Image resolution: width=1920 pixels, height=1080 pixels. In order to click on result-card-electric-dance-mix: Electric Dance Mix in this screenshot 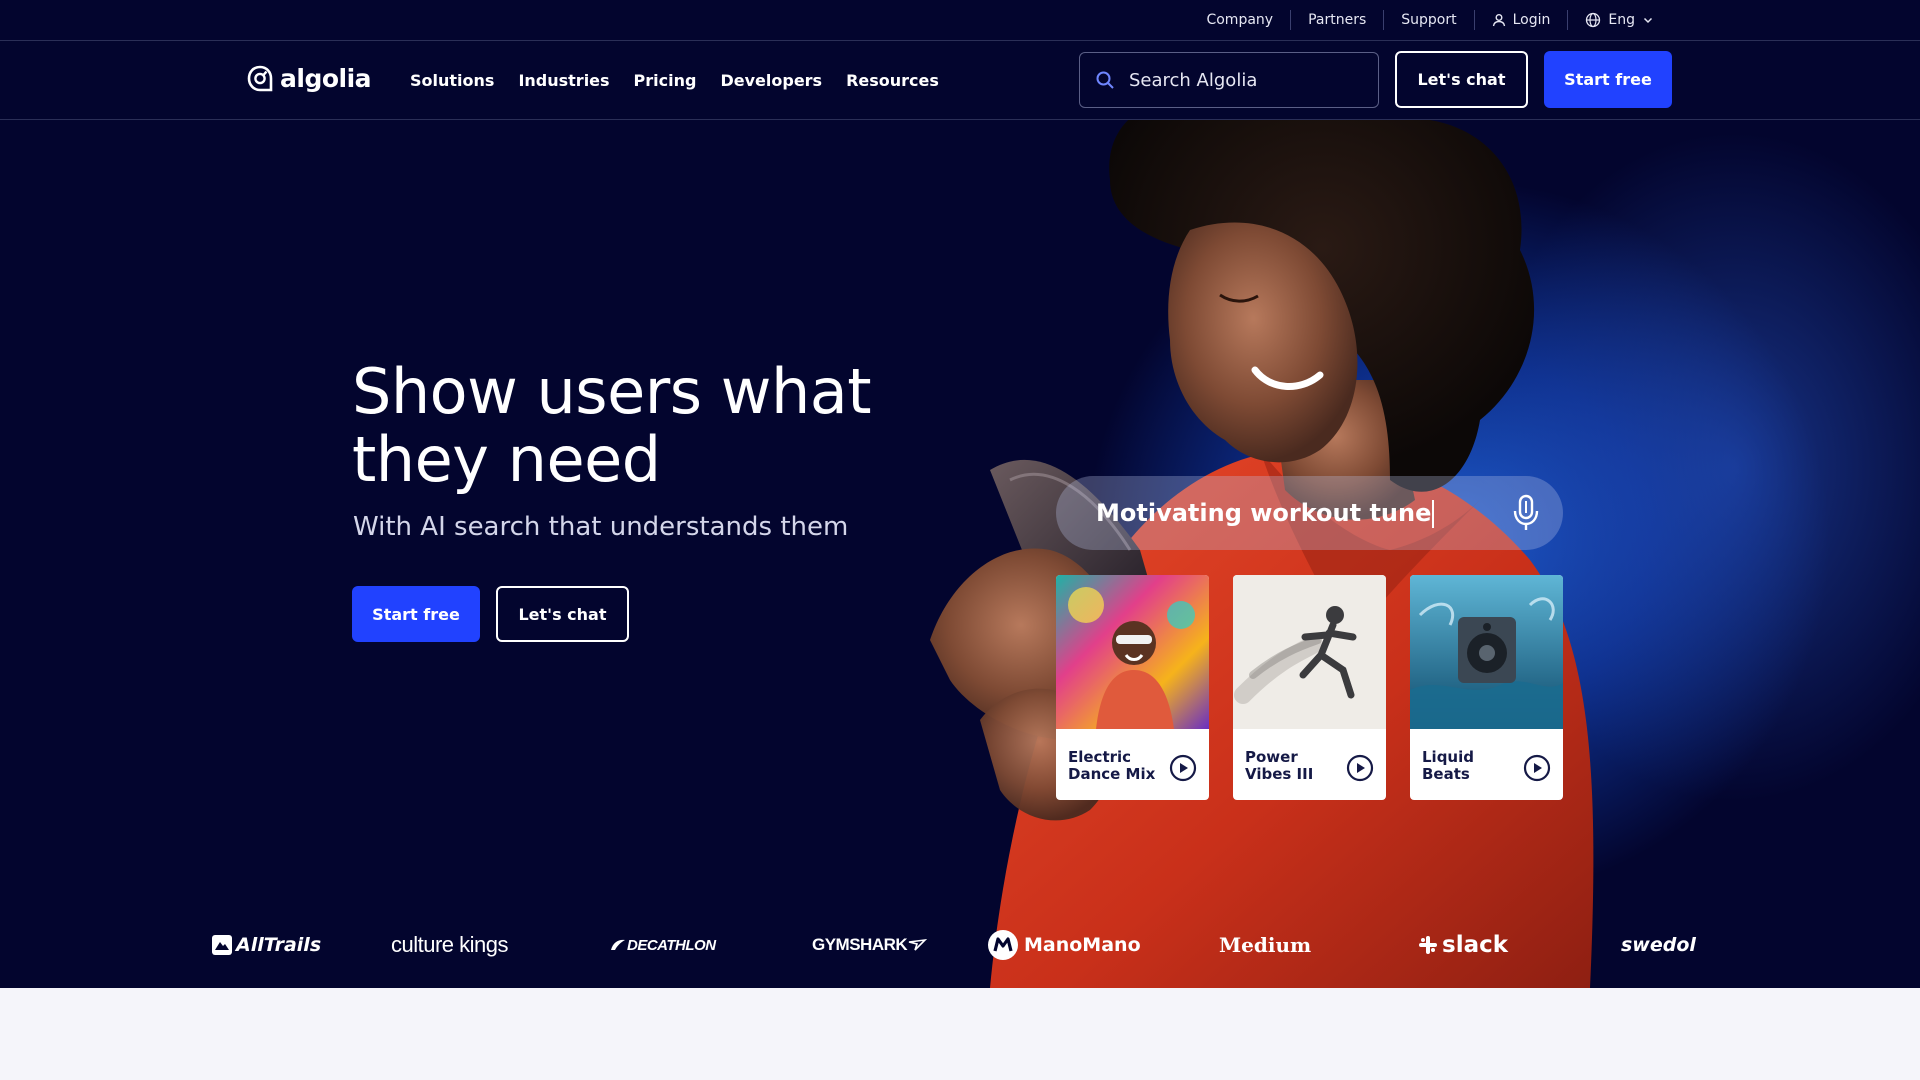, I will do `click(1132, 687)`.